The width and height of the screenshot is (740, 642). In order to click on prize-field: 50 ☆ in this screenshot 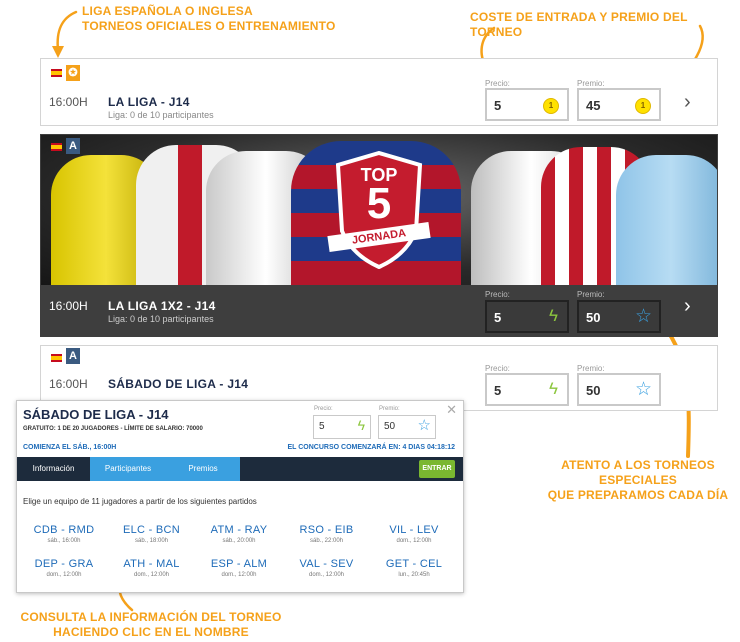, I will do `click(619, 316)`.